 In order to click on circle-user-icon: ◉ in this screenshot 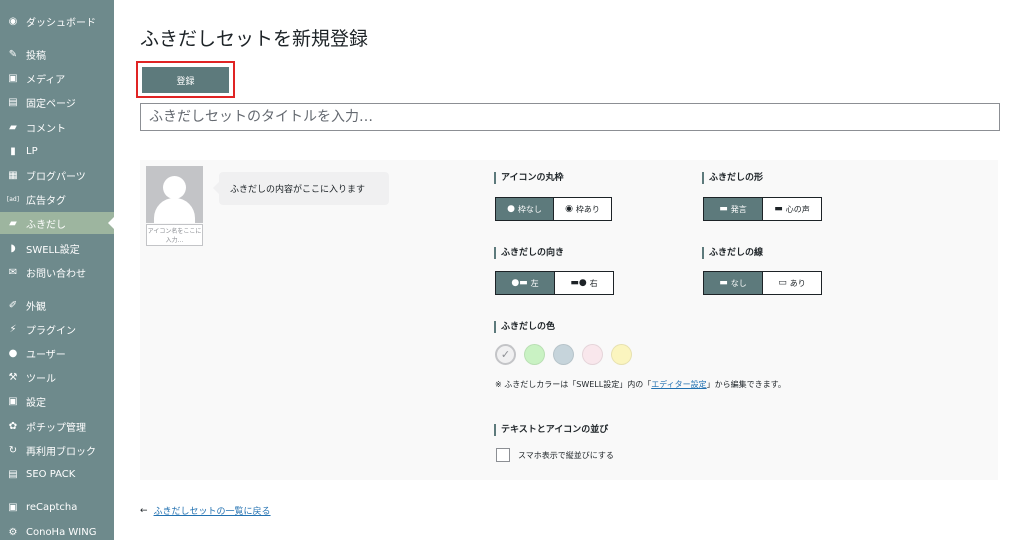, I will do `click(569, 209)`.